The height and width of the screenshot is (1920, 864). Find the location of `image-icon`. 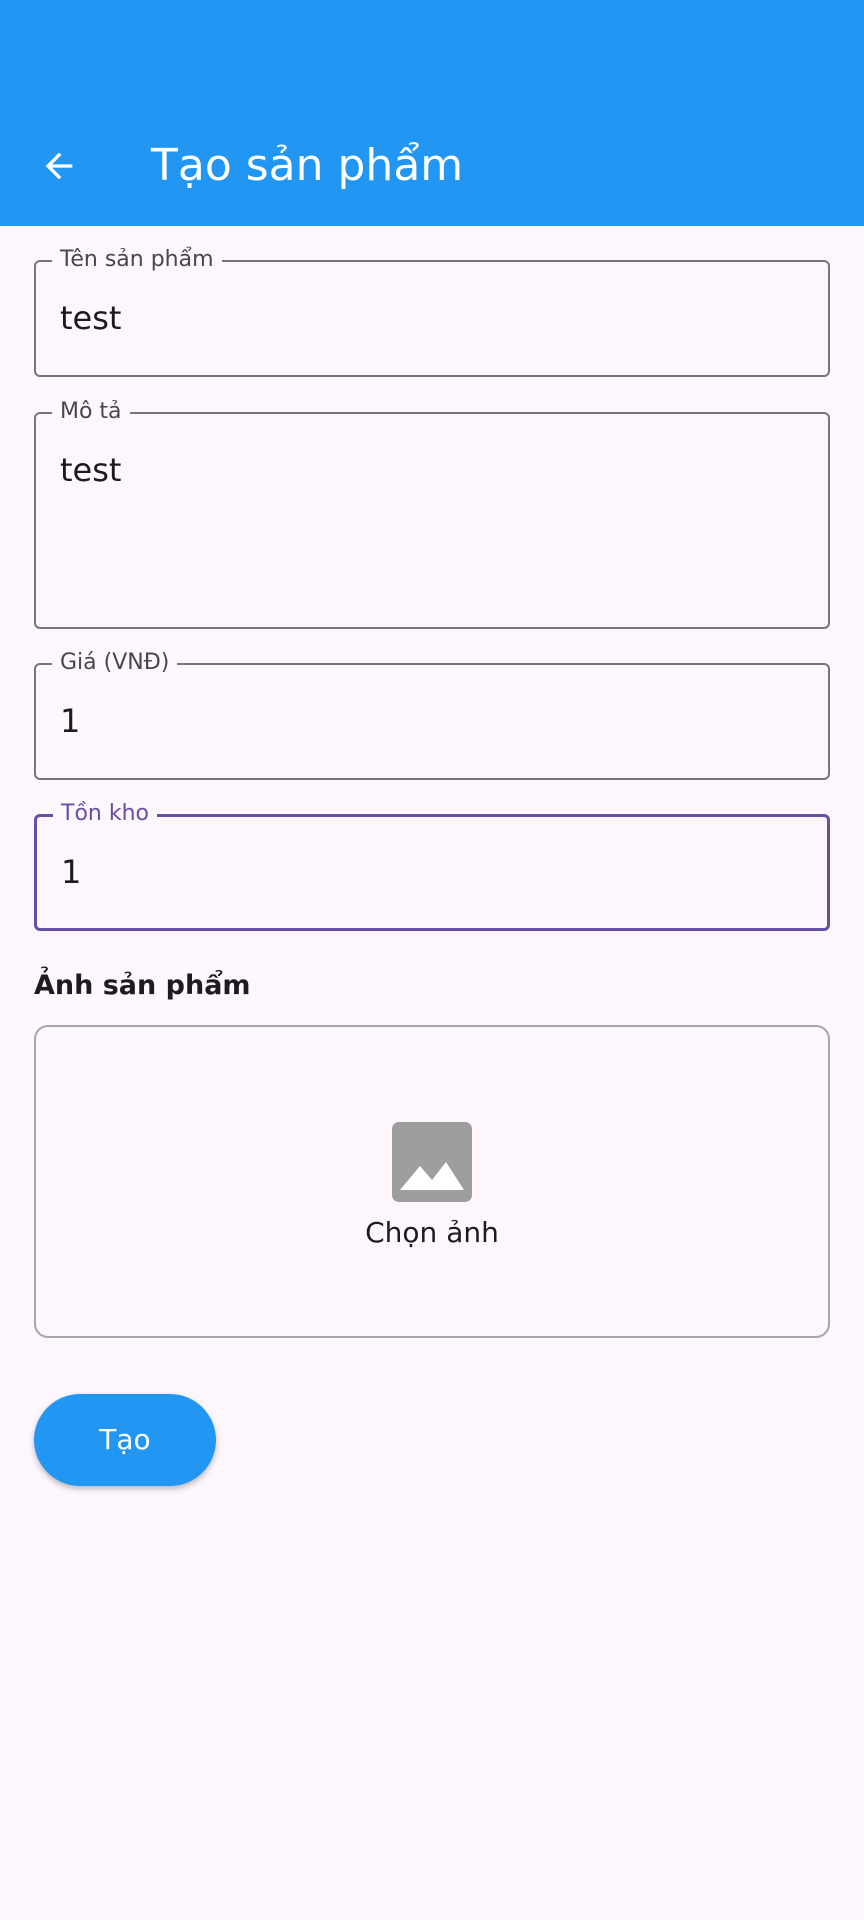

image-icon is located at coordinates (432, 1162).